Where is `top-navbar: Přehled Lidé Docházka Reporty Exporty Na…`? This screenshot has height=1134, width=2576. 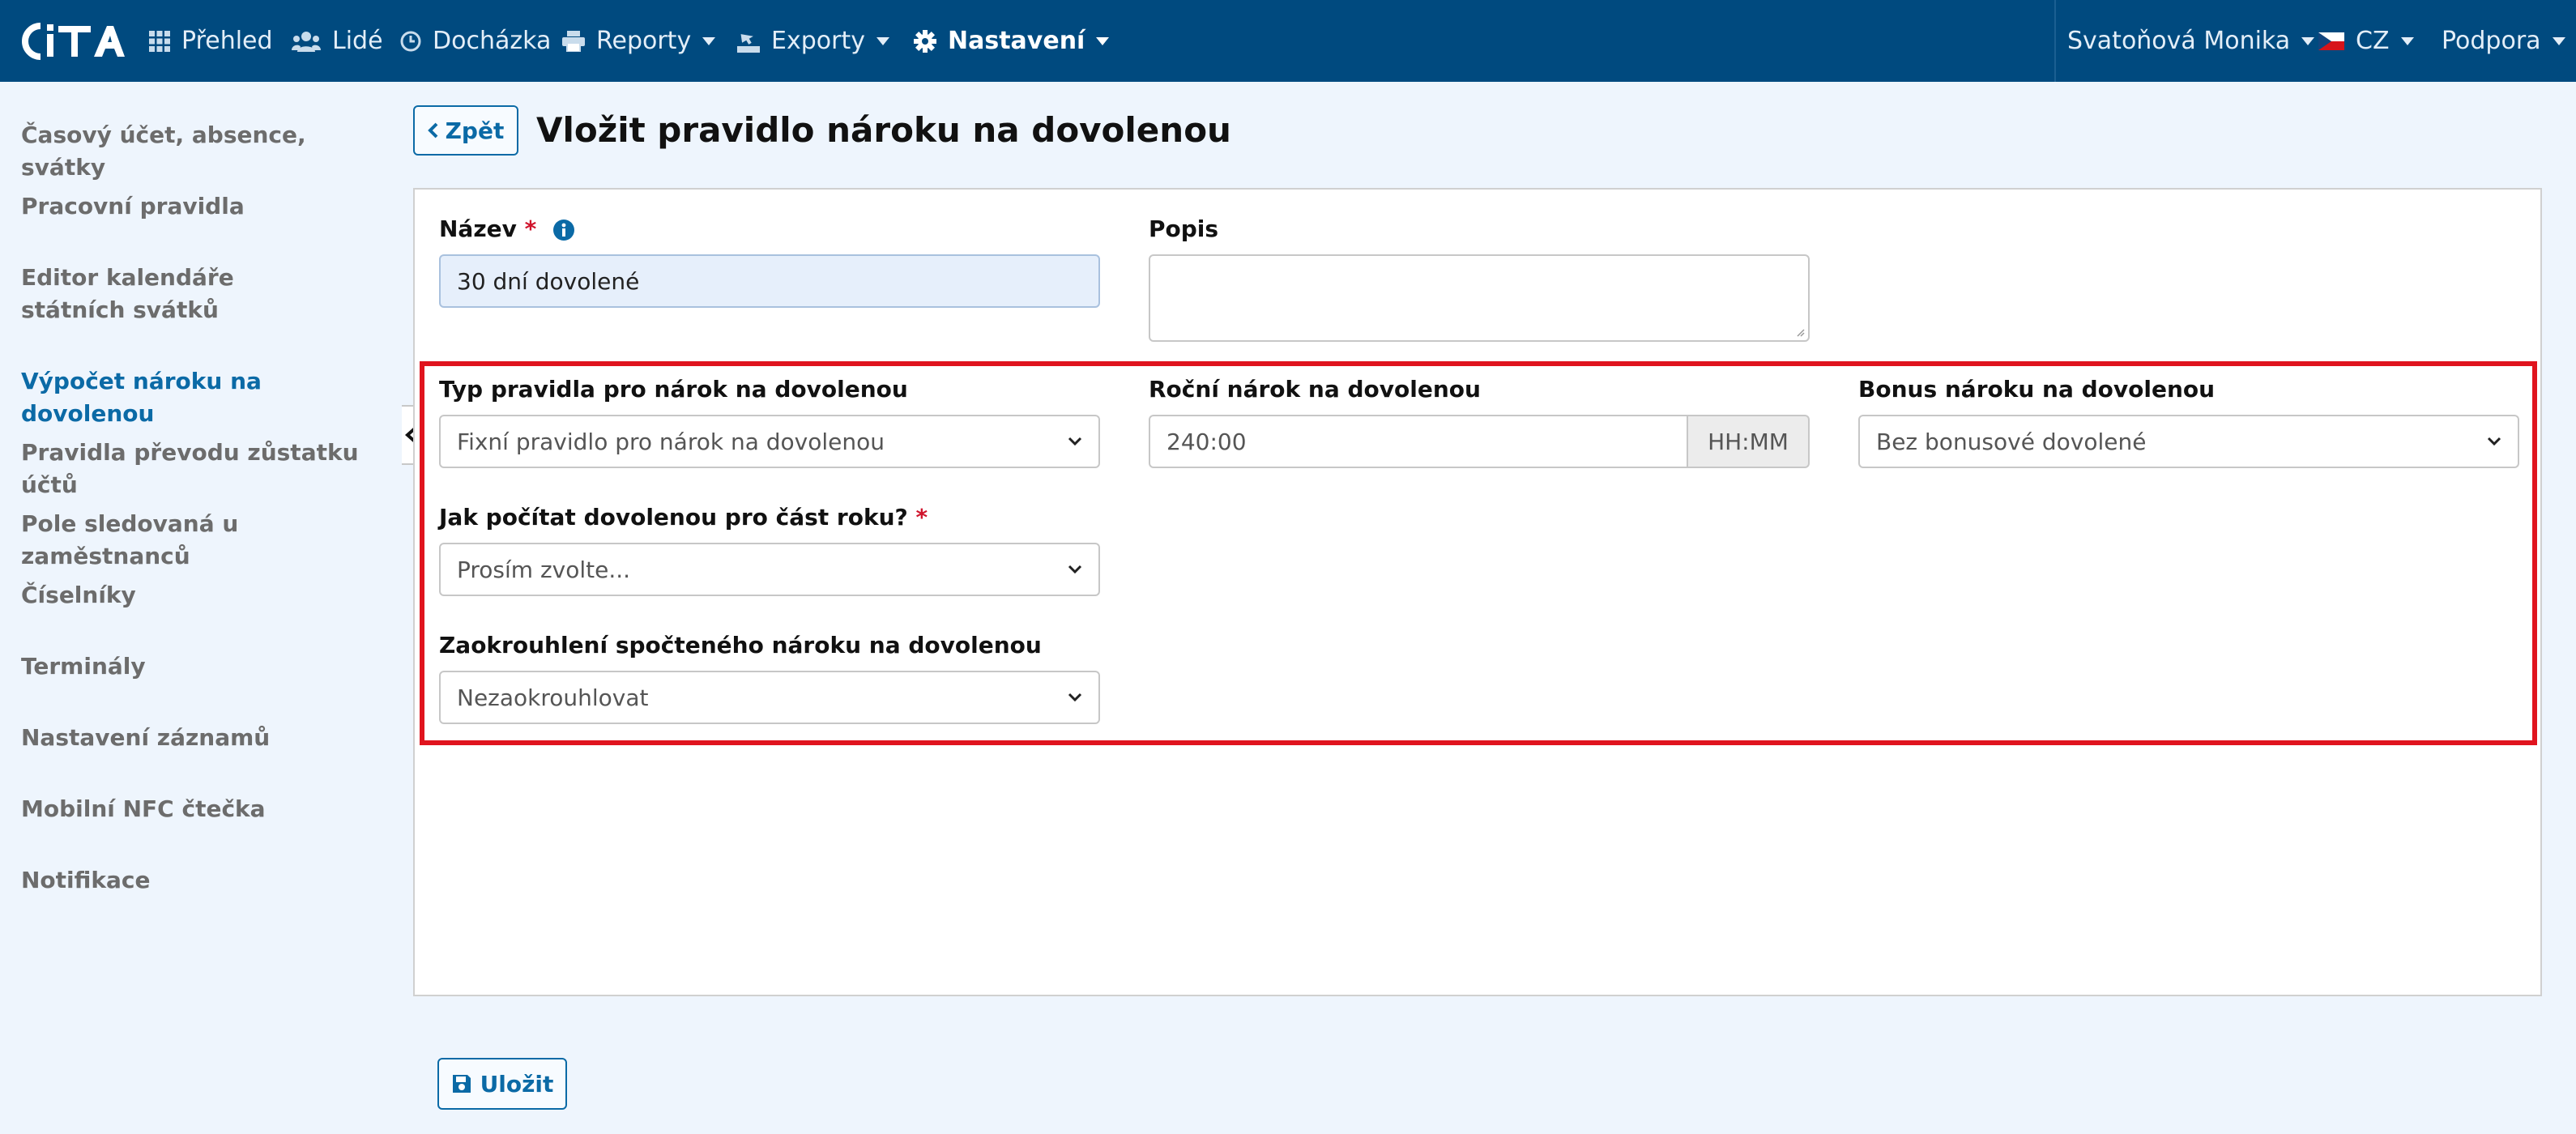 top-navbar: Přehled Lidé Docházka Reporty Exporty Na… is located at coordinates (1288, 41).